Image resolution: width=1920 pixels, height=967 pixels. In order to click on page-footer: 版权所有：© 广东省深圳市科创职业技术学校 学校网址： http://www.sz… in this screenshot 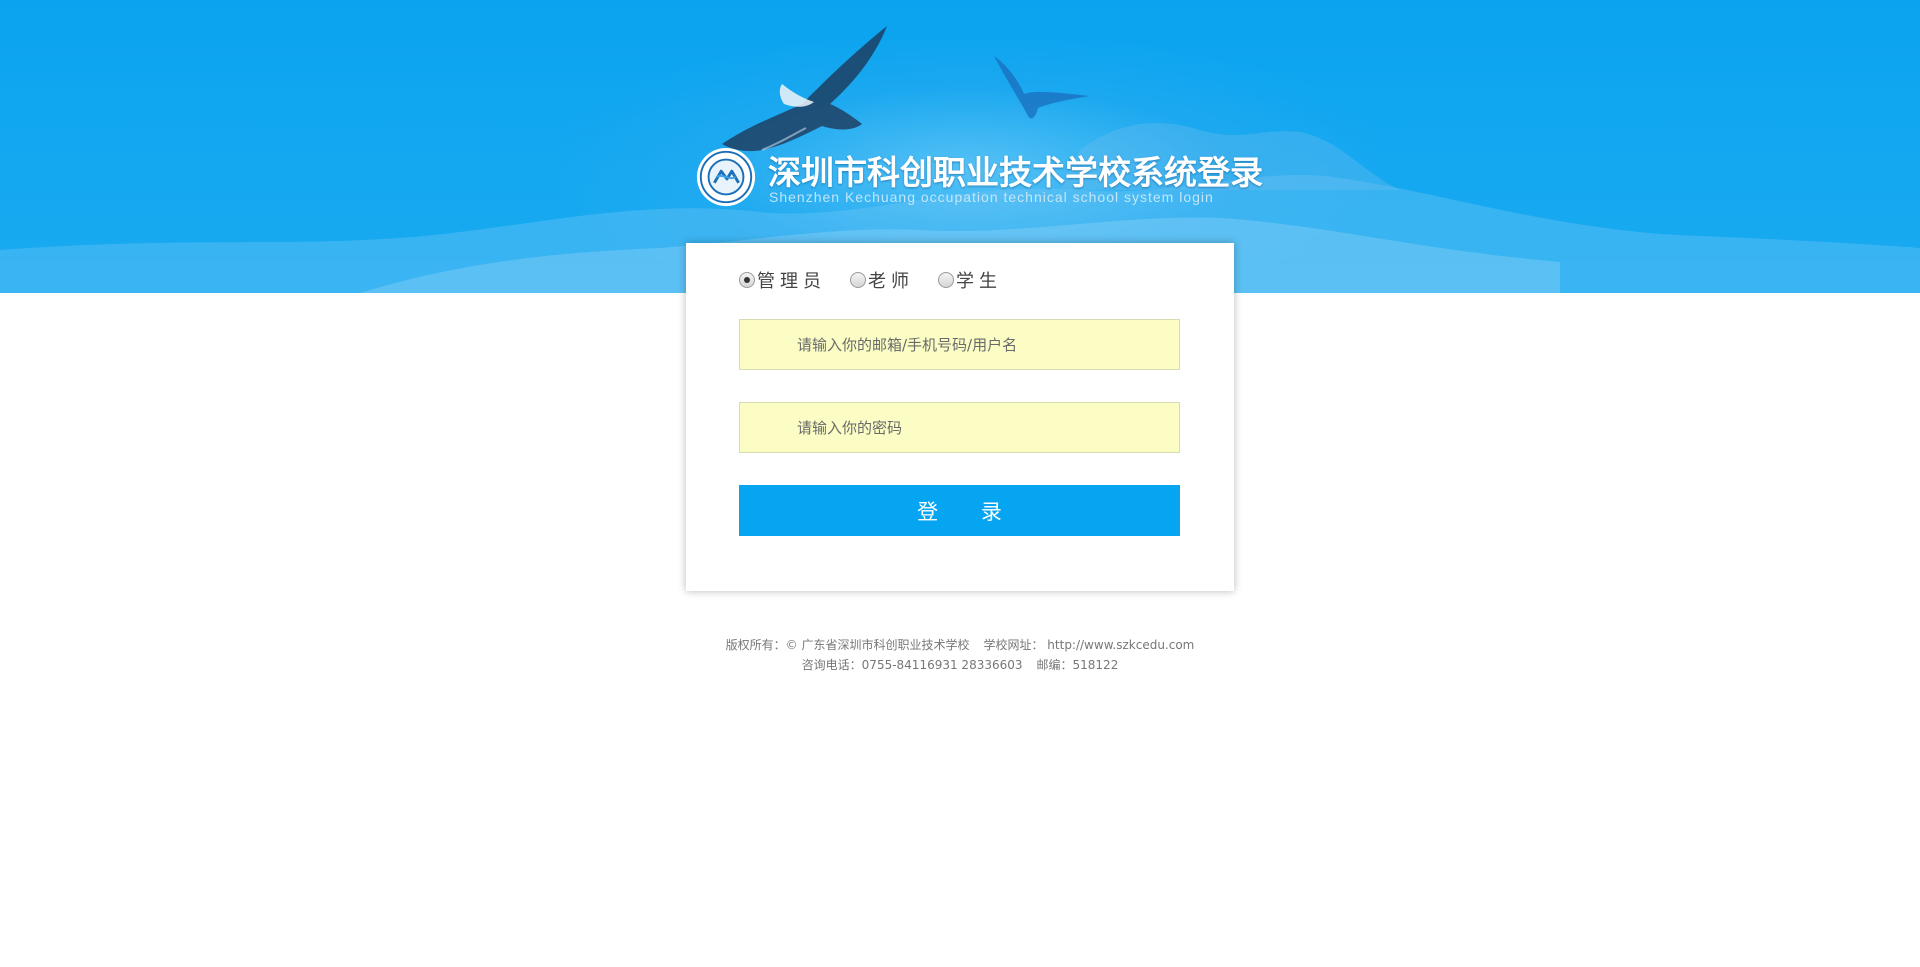, I will do `click(960, 655)`.